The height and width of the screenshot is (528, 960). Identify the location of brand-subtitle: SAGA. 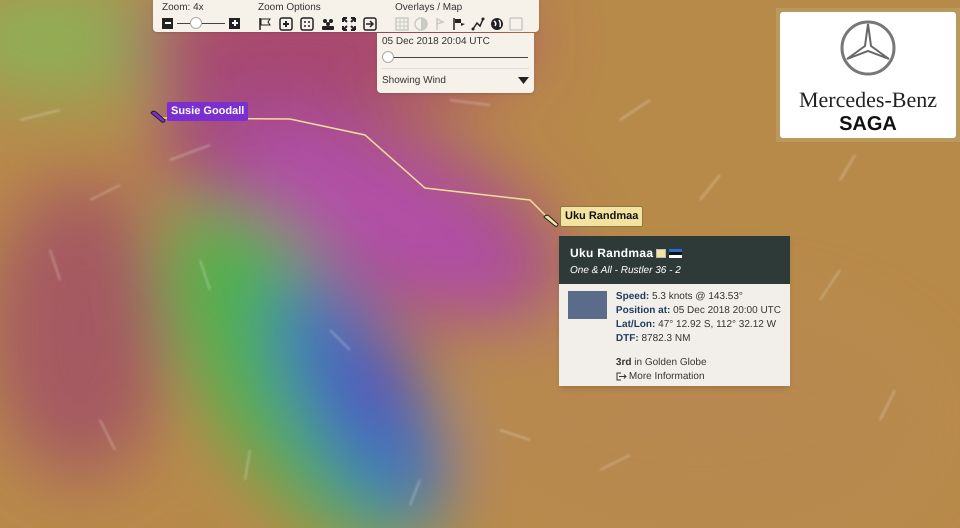
(868, 124).